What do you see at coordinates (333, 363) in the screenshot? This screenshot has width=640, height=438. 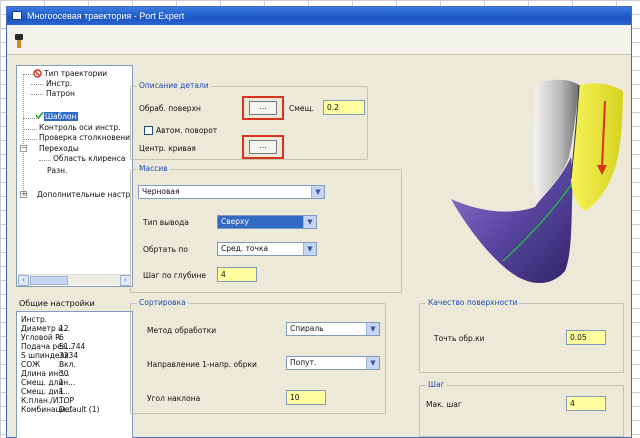 I see `direction-select: Попут. ▼` at bounding box center [333, 363].